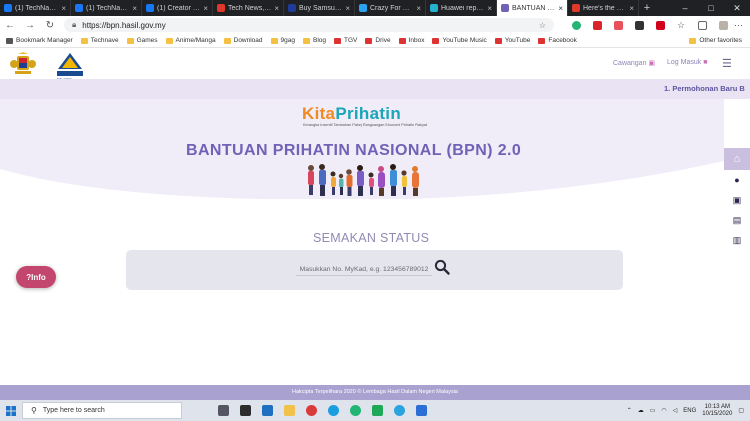  Describe the element at coordinates (715, 40) in the screenshot. I see `other-bookmarks: Other favorites` at that location.